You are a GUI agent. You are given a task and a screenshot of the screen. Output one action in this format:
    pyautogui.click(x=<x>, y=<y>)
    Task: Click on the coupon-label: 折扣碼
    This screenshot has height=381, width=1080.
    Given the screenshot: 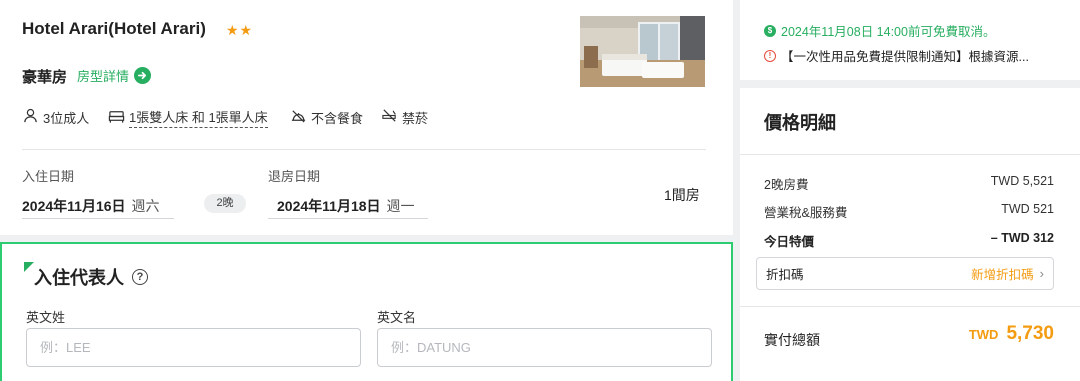 What is the action you would take?
    pyautogui.click(x=785, y=275)
    